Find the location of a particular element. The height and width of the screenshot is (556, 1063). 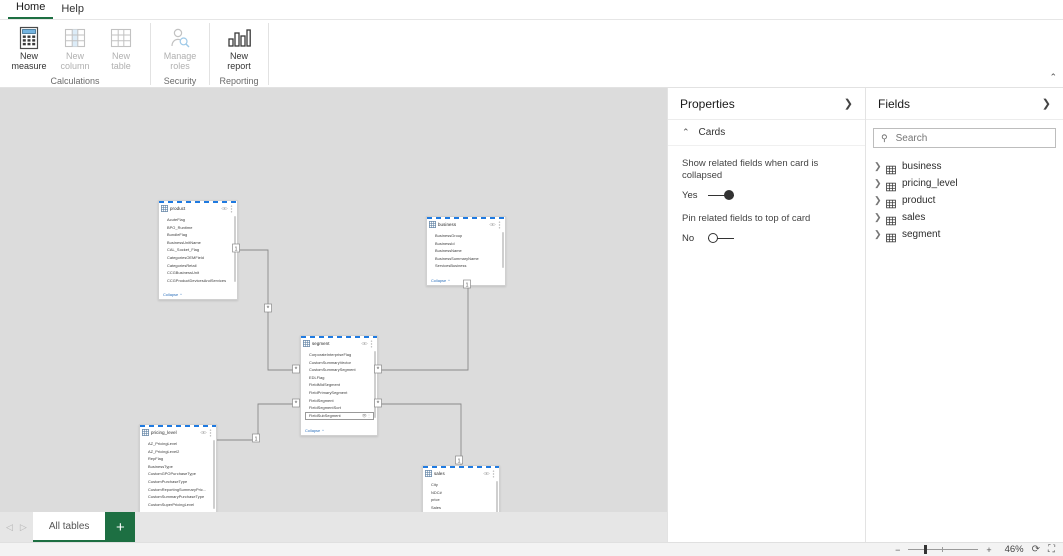

fields-table-row: ❯ pricing_level is located at coordinates (964, 183).